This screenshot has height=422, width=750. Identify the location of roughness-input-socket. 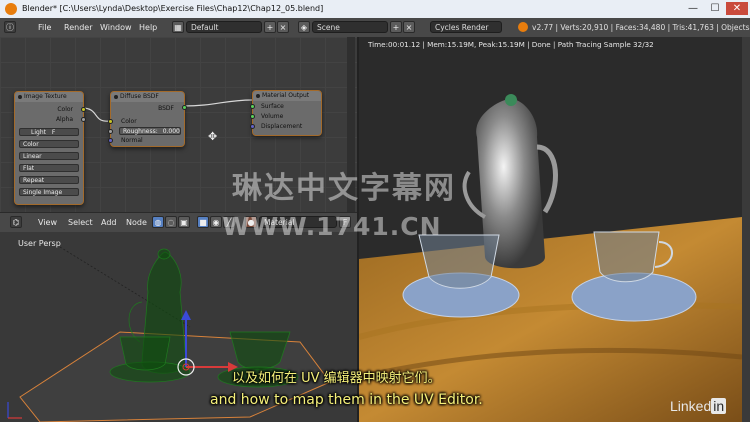
(110, 131).